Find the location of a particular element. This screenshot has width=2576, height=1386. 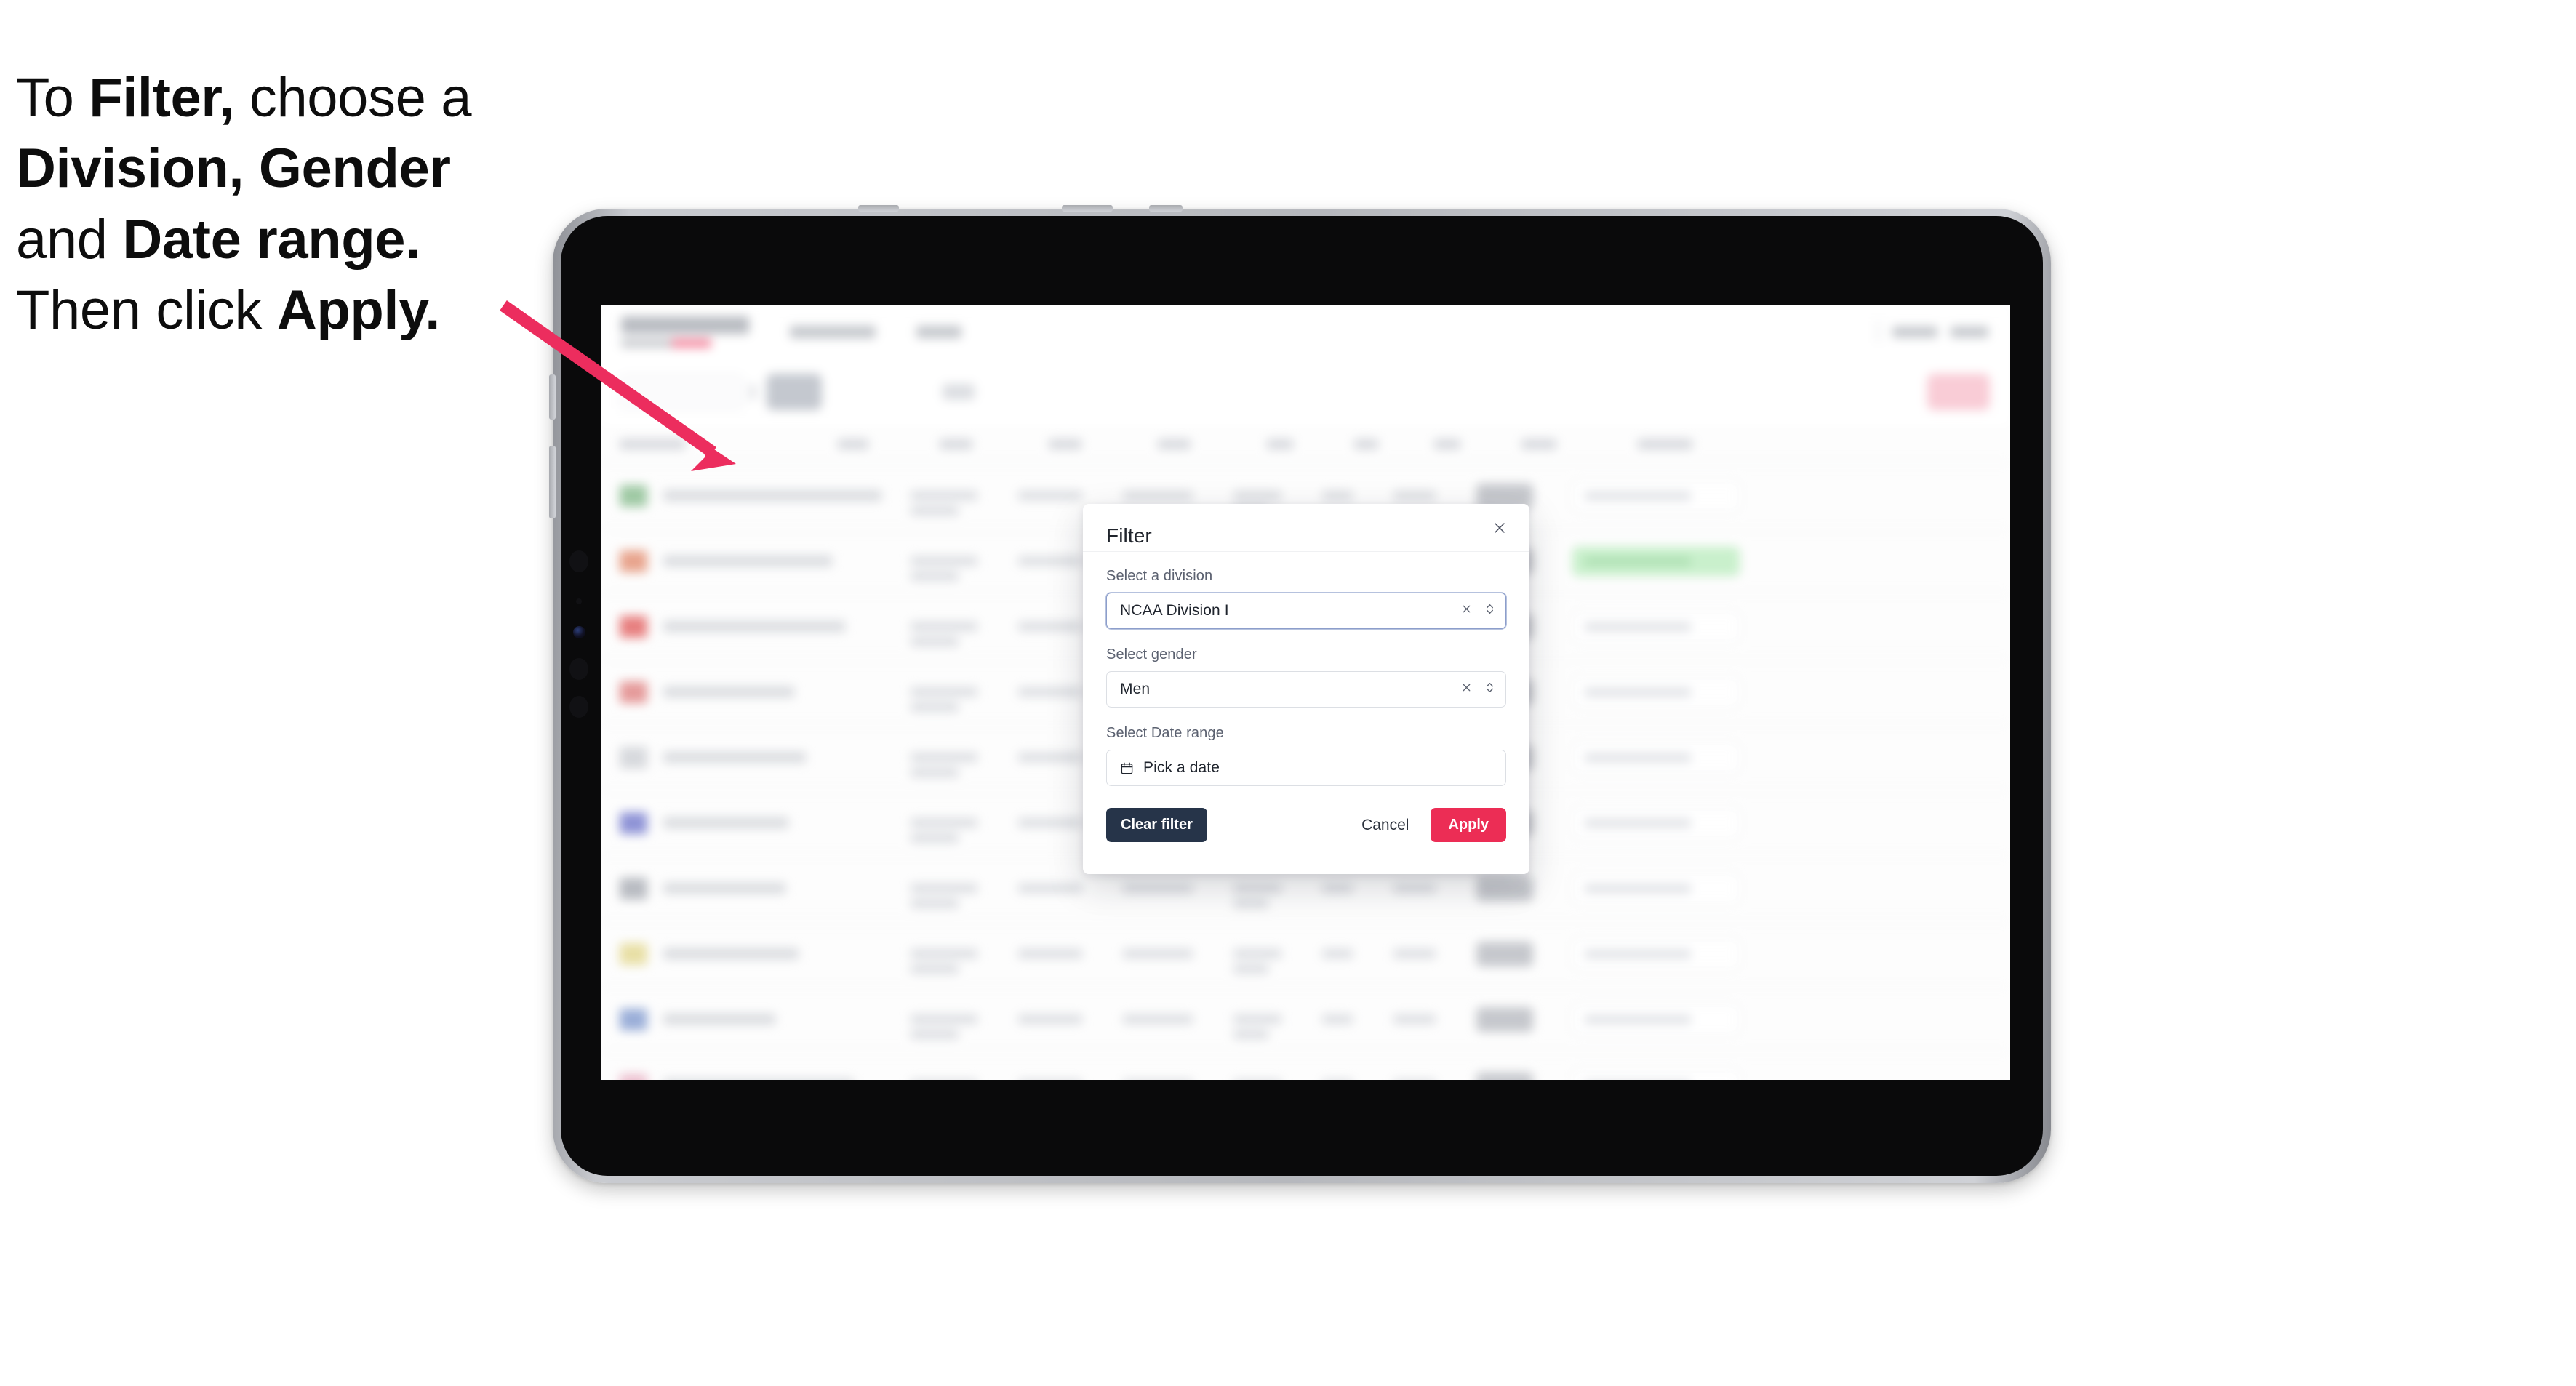

gender-select: Men is located at coordinates (1306, 689).